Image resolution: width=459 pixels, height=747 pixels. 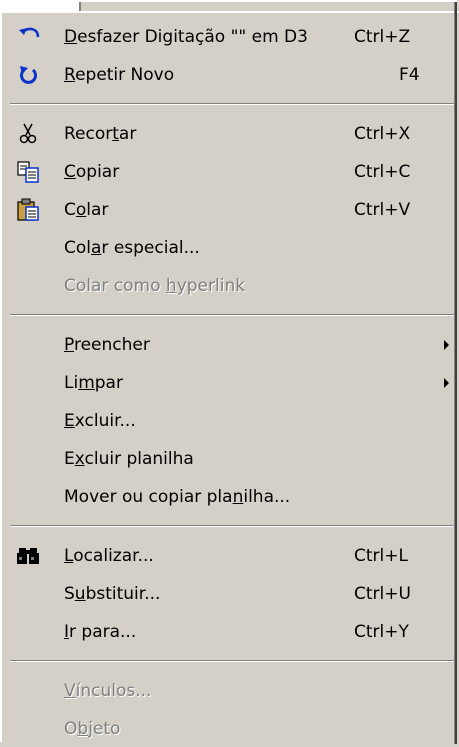 What do you see at coordinates (70, 691) in the screenshot?
I see `mnemonic: V` at bounding box center [70, 691].